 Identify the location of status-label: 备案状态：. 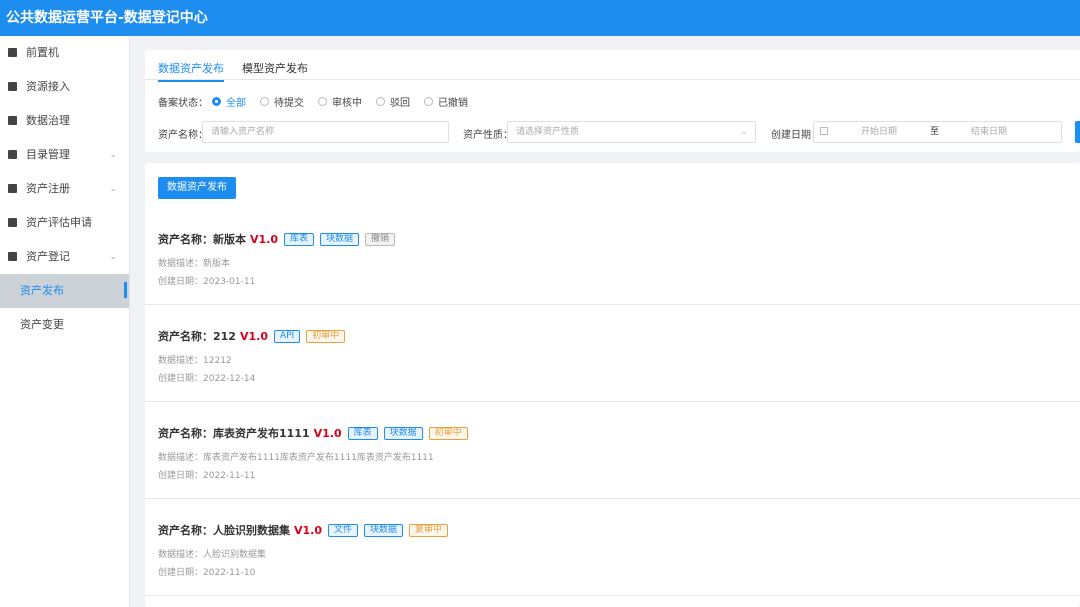
(183, 103).